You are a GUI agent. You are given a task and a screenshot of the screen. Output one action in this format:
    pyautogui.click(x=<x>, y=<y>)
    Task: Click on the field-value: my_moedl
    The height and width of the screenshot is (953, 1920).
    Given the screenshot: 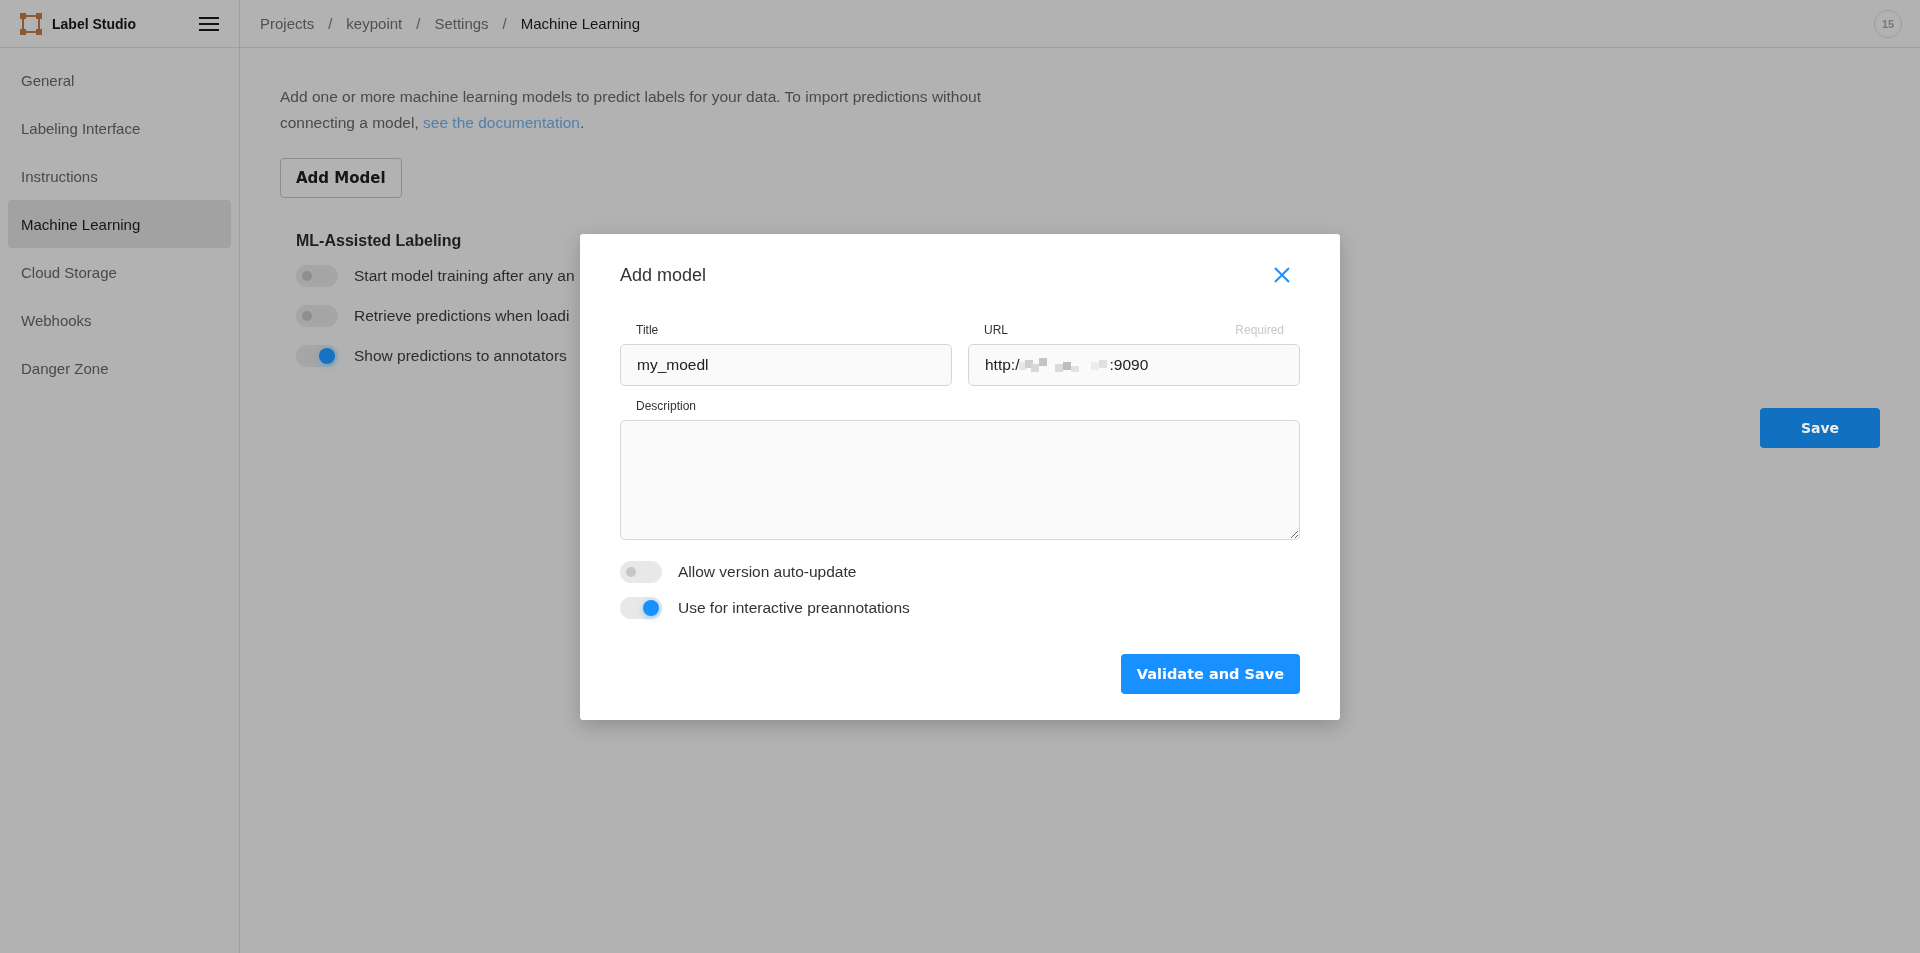 What is the action you would take?
    pyautogui.click(x=673, y=365)
    